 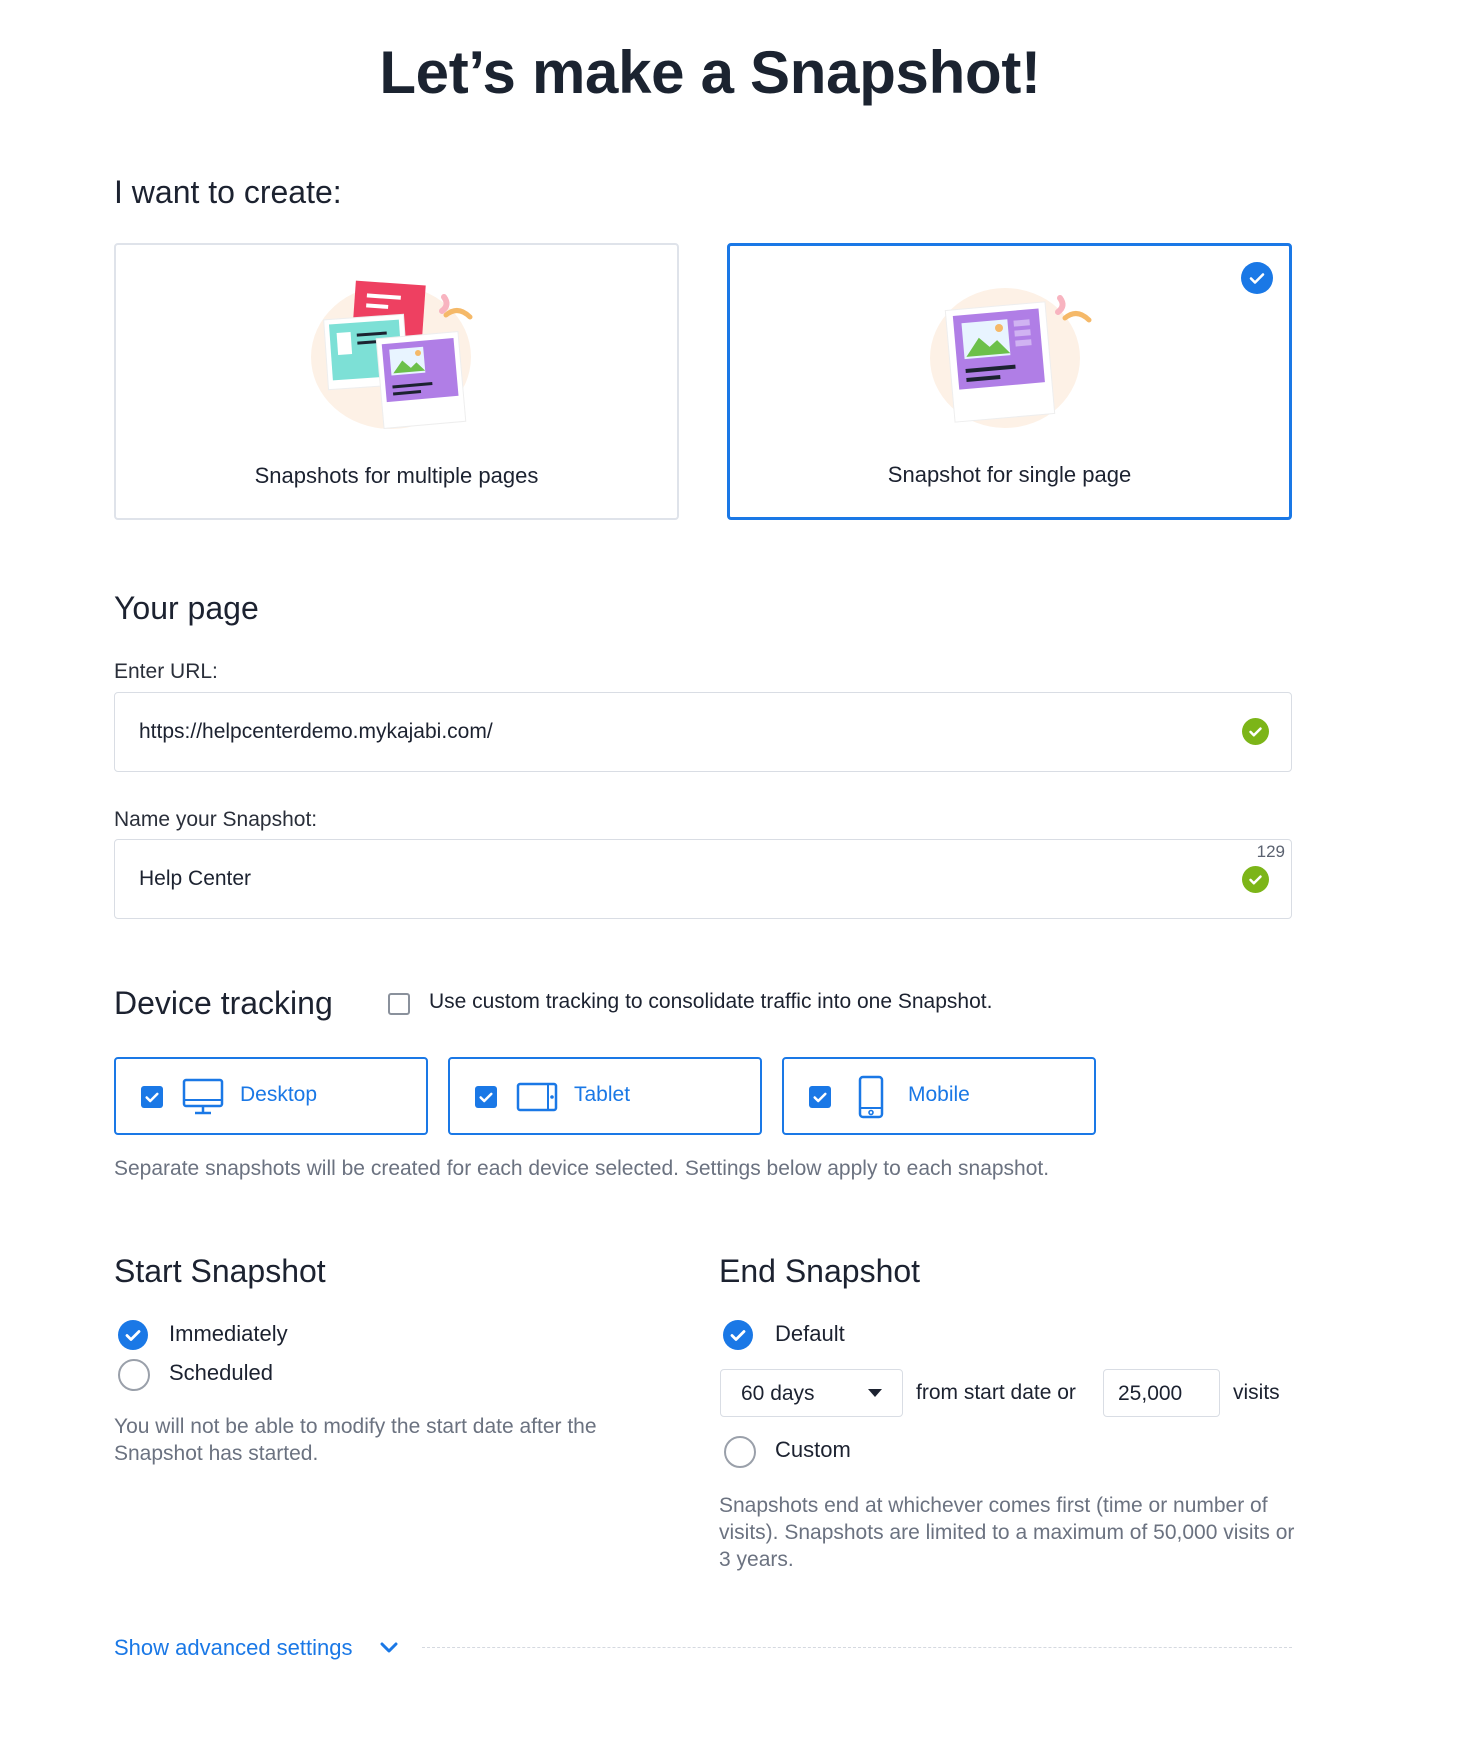 What do you see at coordinates (537, 1097) in the screenshot?
I see `tablet-icon` at bounding box center [537, 1097].